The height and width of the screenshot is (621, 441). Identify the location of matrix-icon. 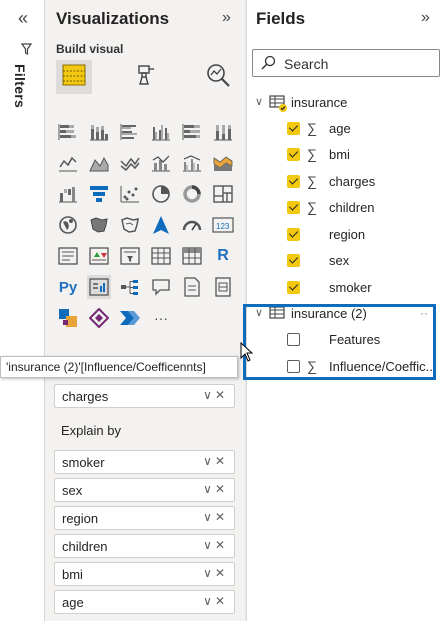
(192, 256).